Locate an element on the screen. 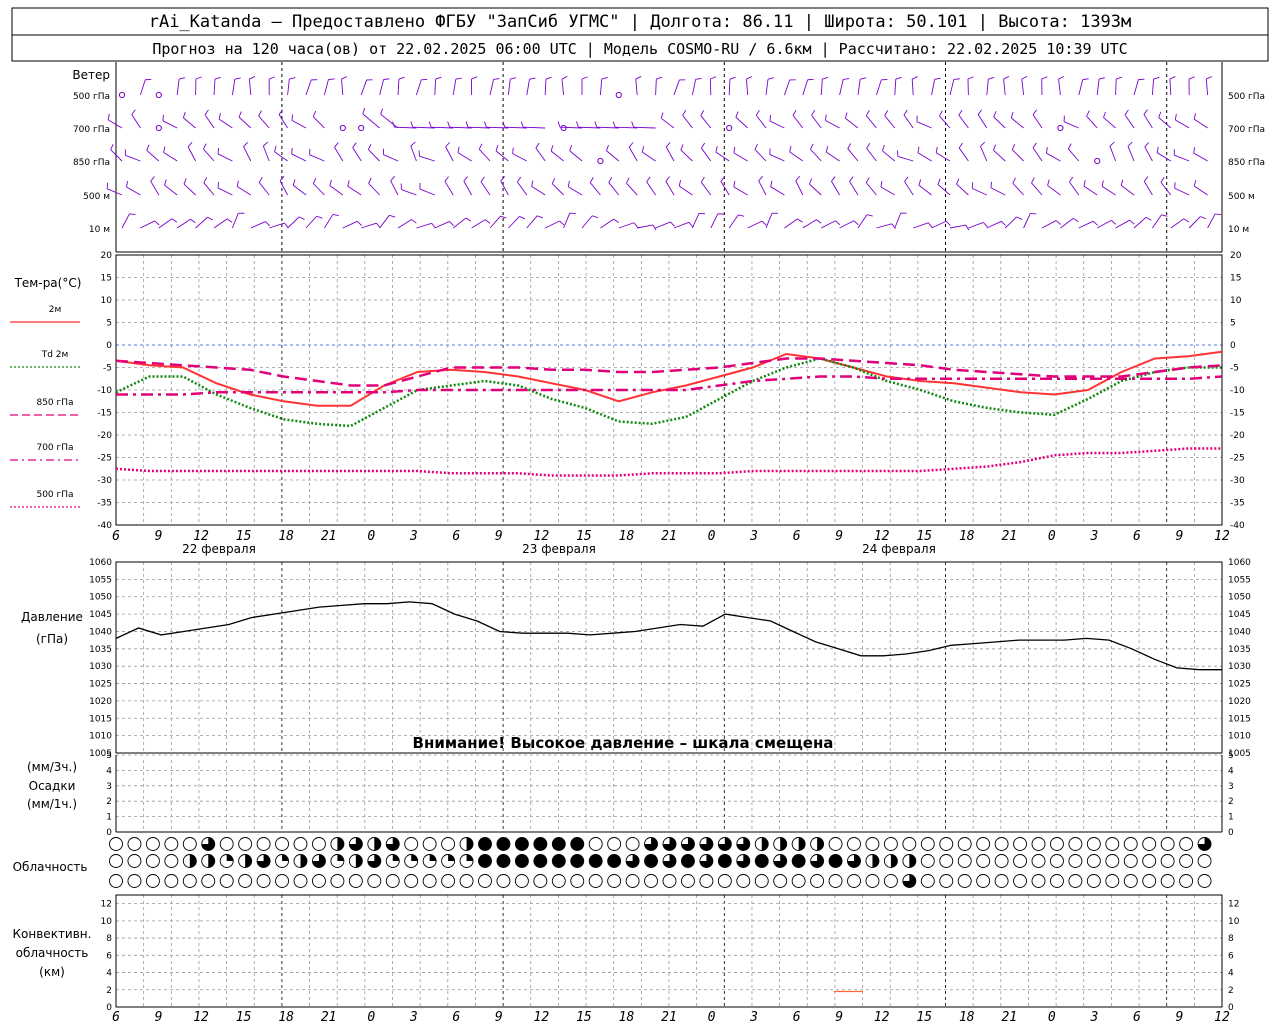 The width and height of the screenshot is (1280, 1024). temp-ytick-right: -35 is located at coordinates (1237, 504).